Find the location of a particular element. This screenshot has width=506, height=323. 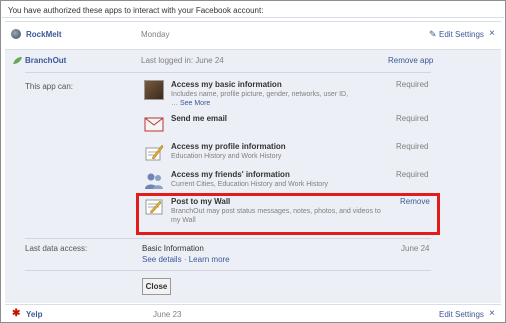

yelp-logo-icon: ✱ is located at coordinates (16, 313).